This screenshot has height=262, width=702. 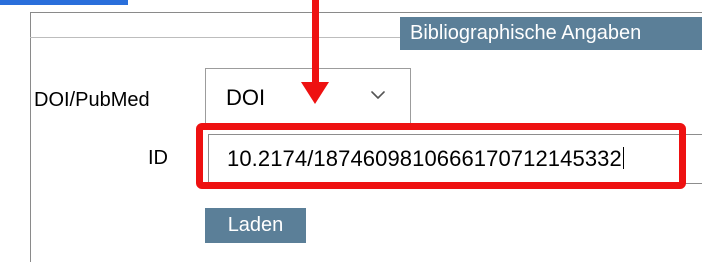 What do you see at coordinates (308, 97) in the screenshot?
I see `source-type-select: DOI` at bounding box center [308, 97].